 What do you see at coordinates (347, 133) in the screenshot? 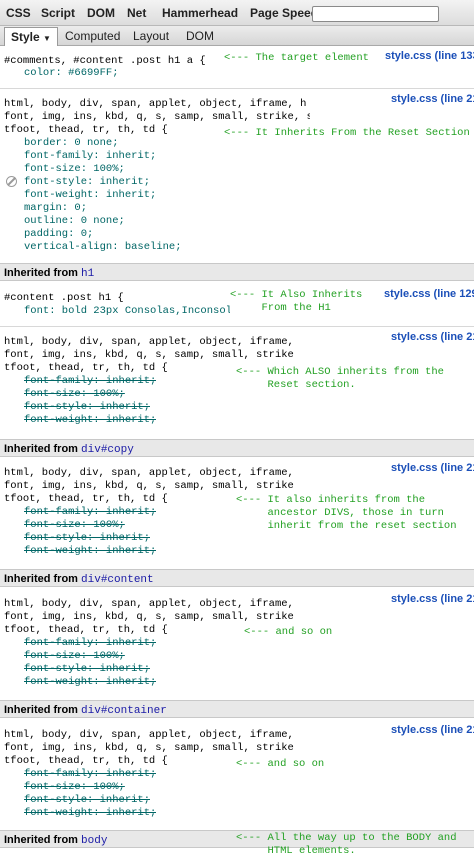
I see `annotation-note: <--- It Inherits From the Reset Section` at bounding box center [347, 133].